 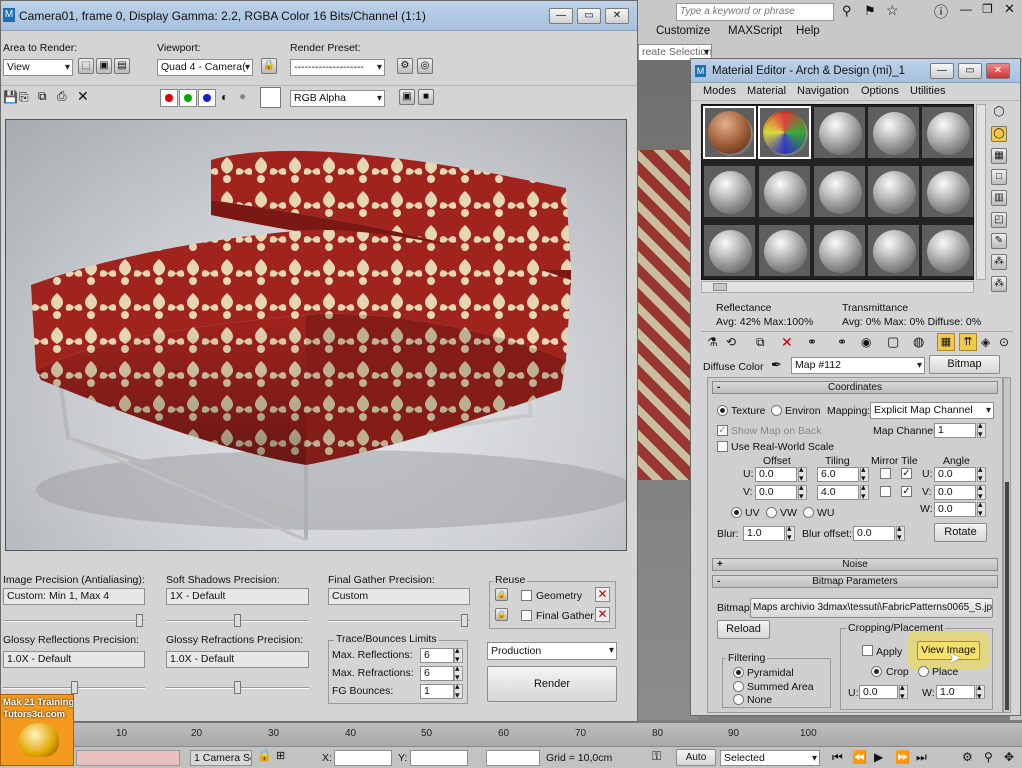 I want to click on menu-navigation: Navigation, so click(x=823, y=91).